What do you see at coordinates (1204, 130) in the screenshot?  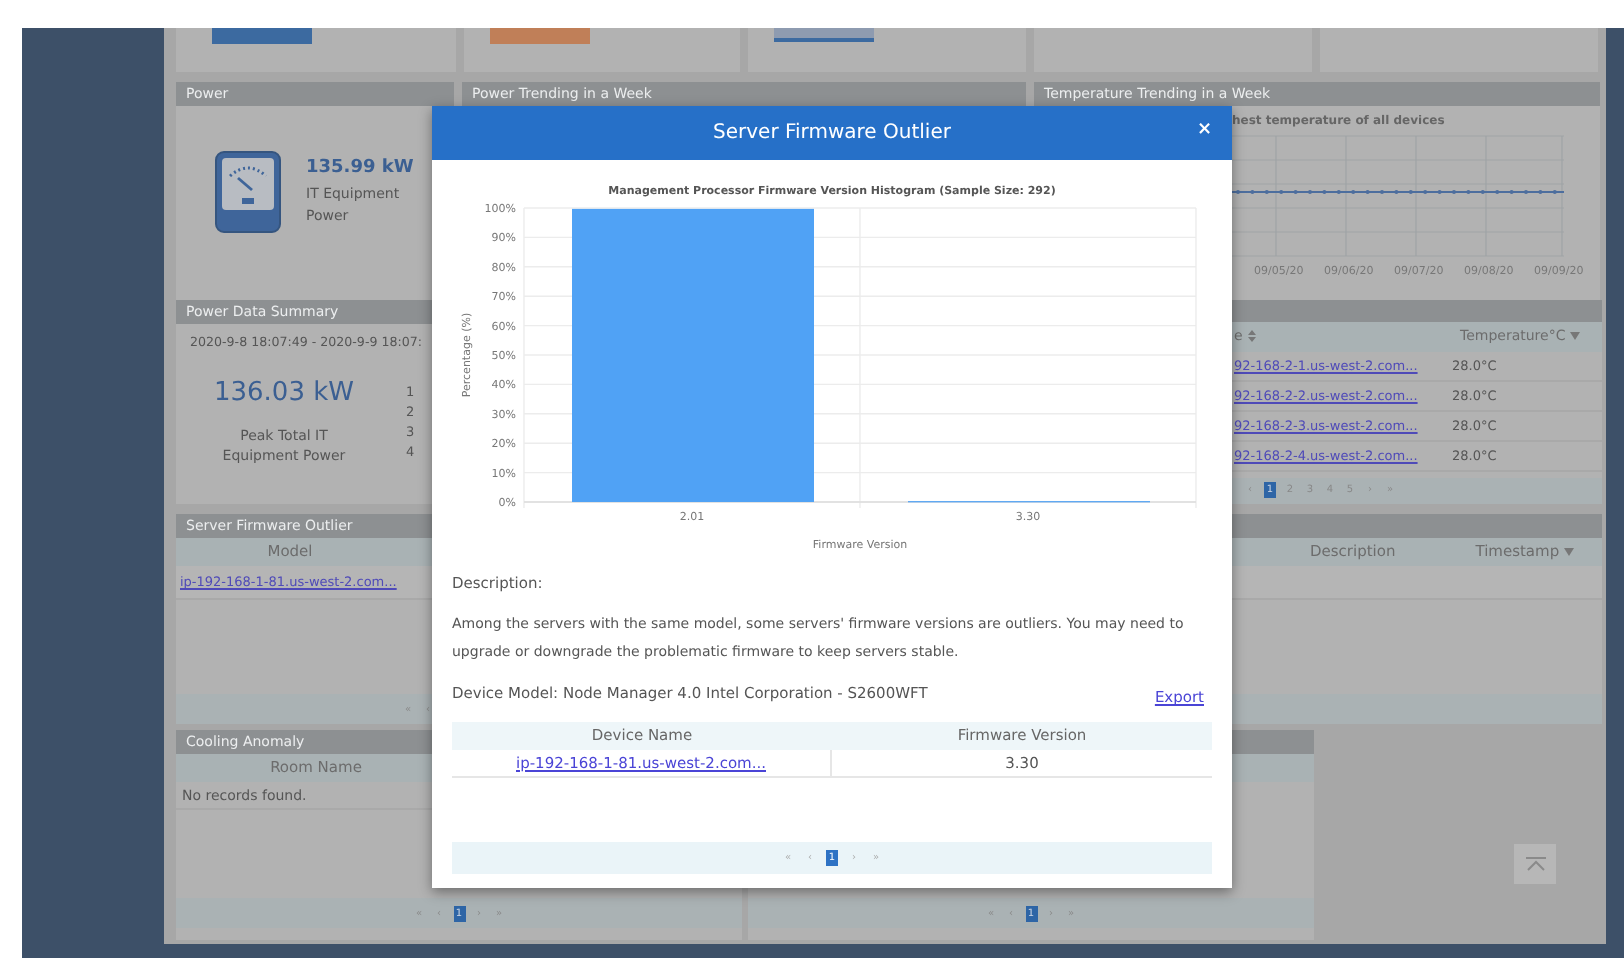 I see `close-button: ×` at bounding box center [1204, 130].